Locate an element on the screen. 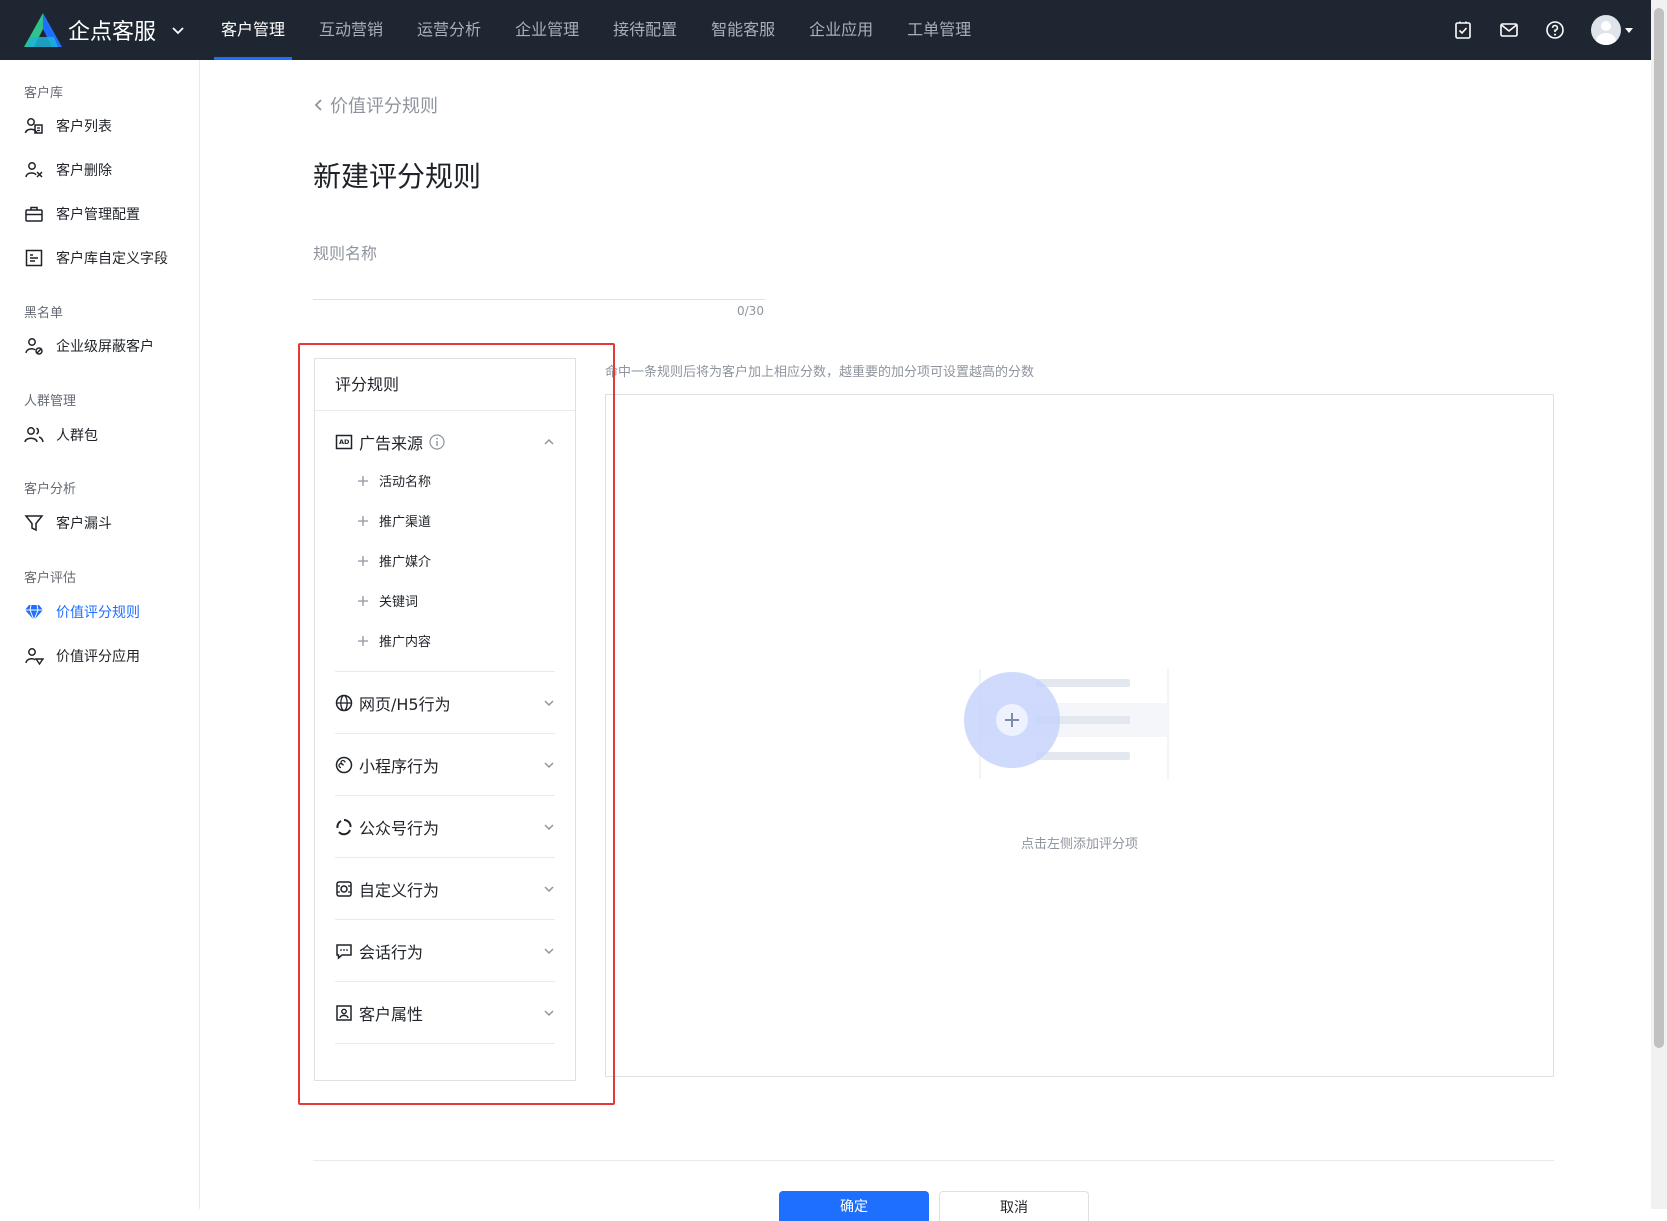  nav-item-ticket-management: 工单管理 is located at coordinates (939, 30).